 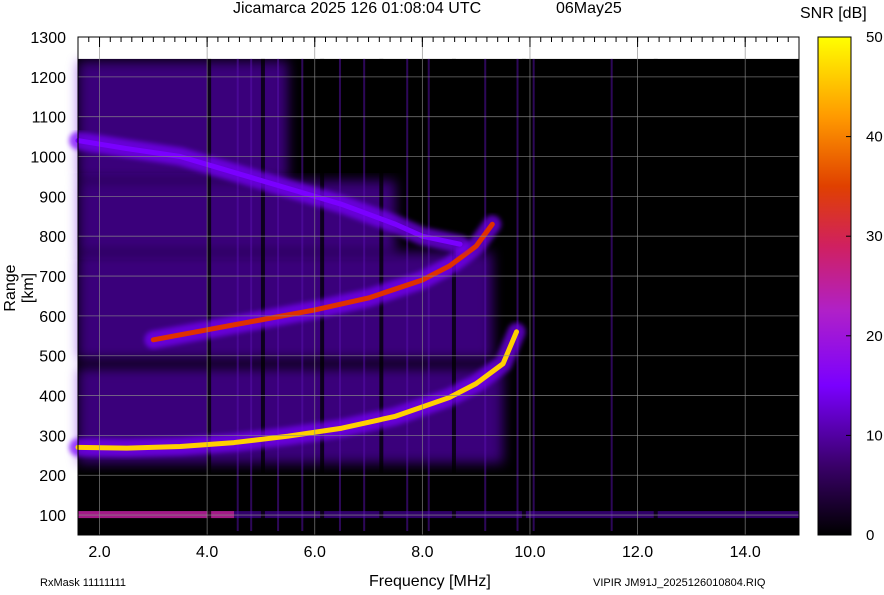 I want to click on colorbar-tick-label: 50, so click(x=874, y=37).